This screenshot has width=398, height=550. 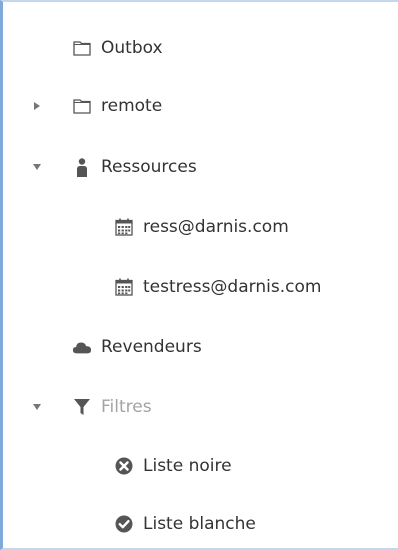 I want to click on filter-icon, so click(x=82, y=407).